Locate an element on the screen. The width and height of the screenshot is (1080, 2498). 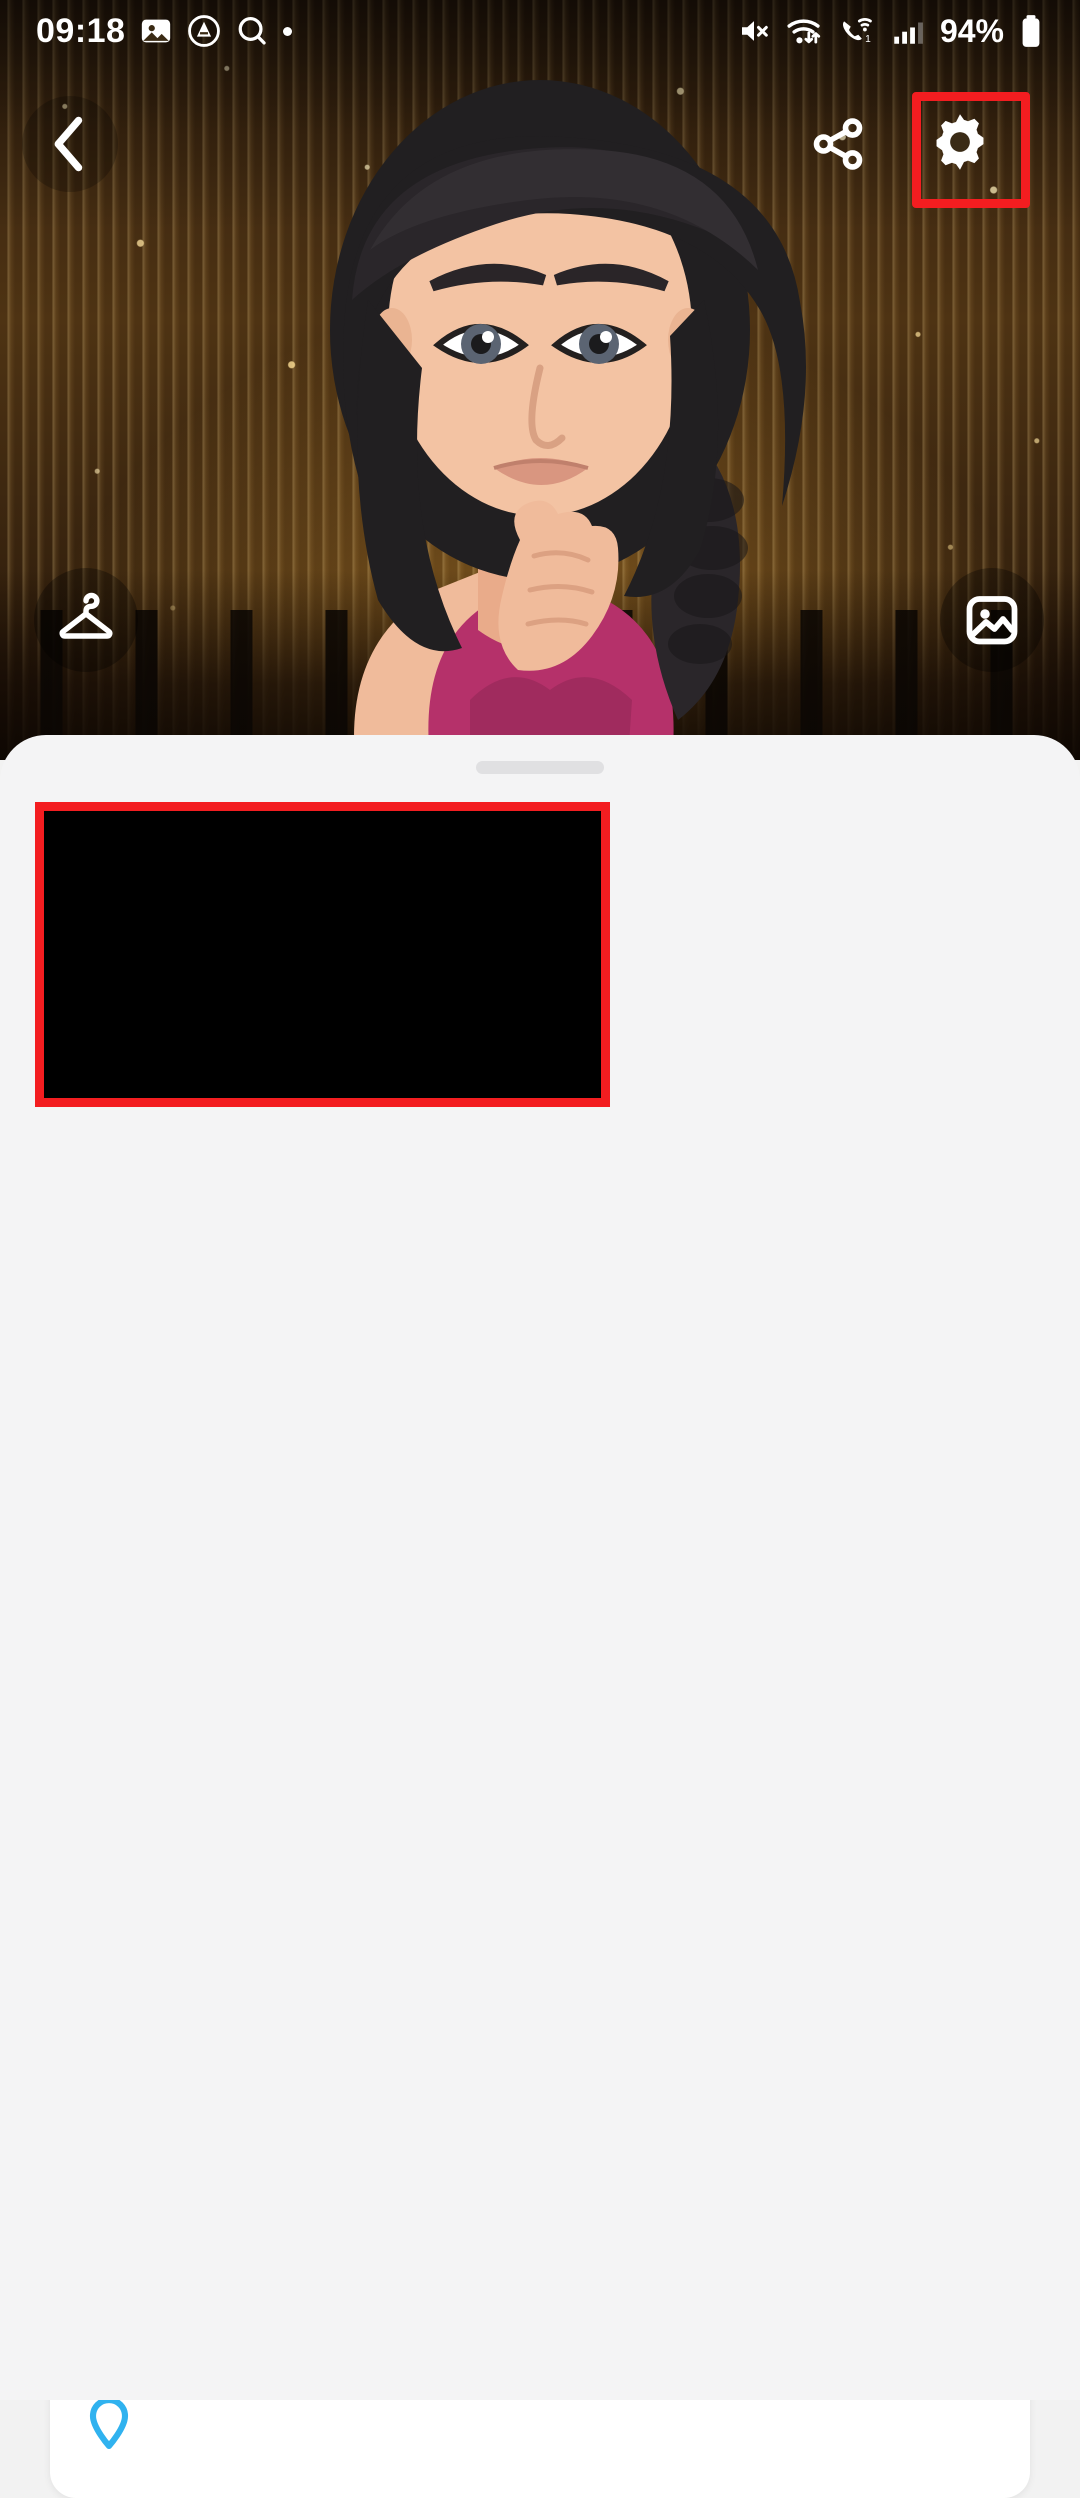
signal-bars-icon is located at coordinates (907, 31).